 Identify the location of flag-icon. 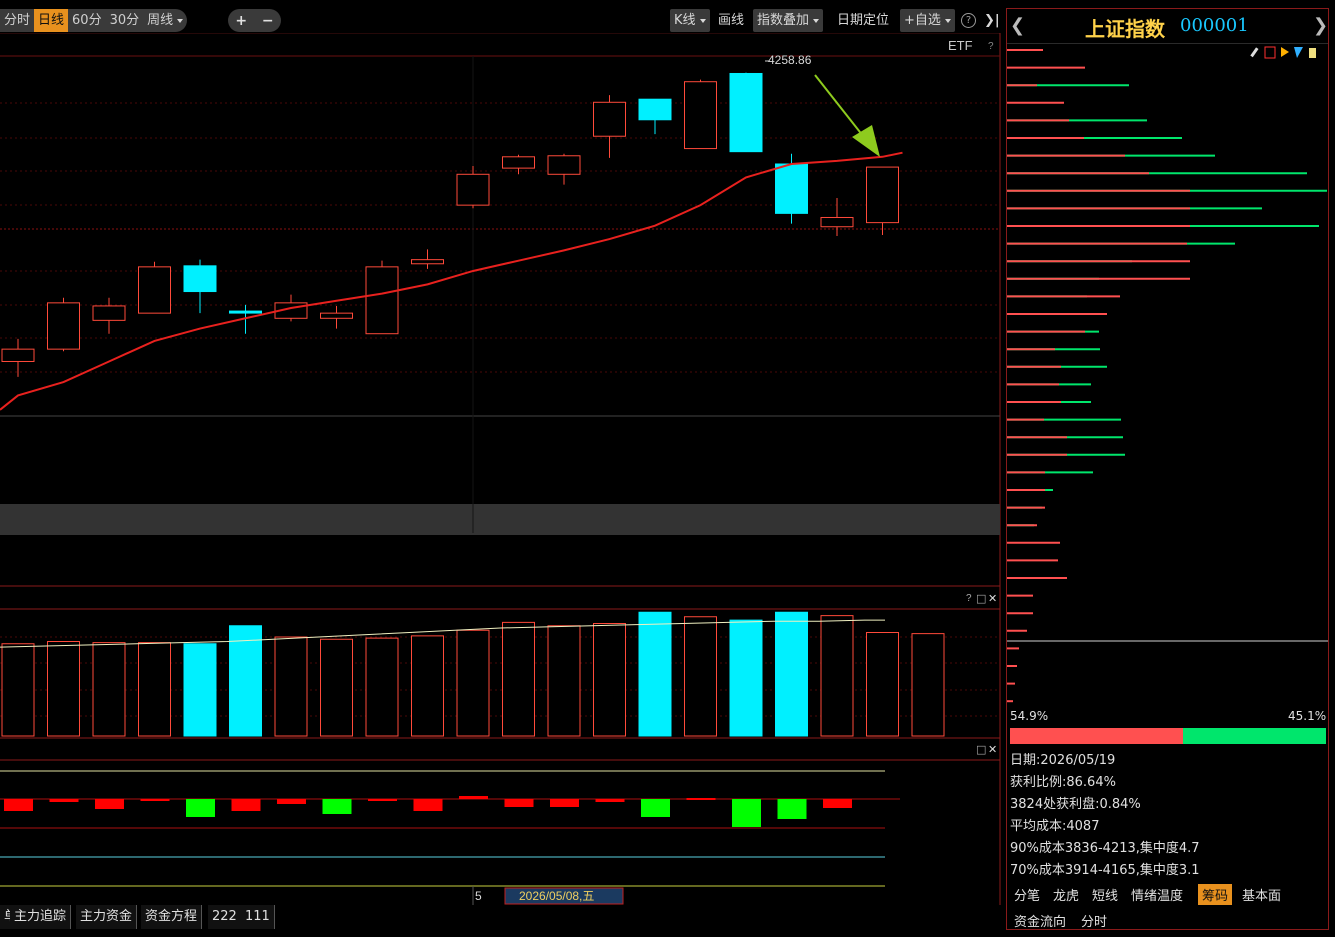
(1285, 52).